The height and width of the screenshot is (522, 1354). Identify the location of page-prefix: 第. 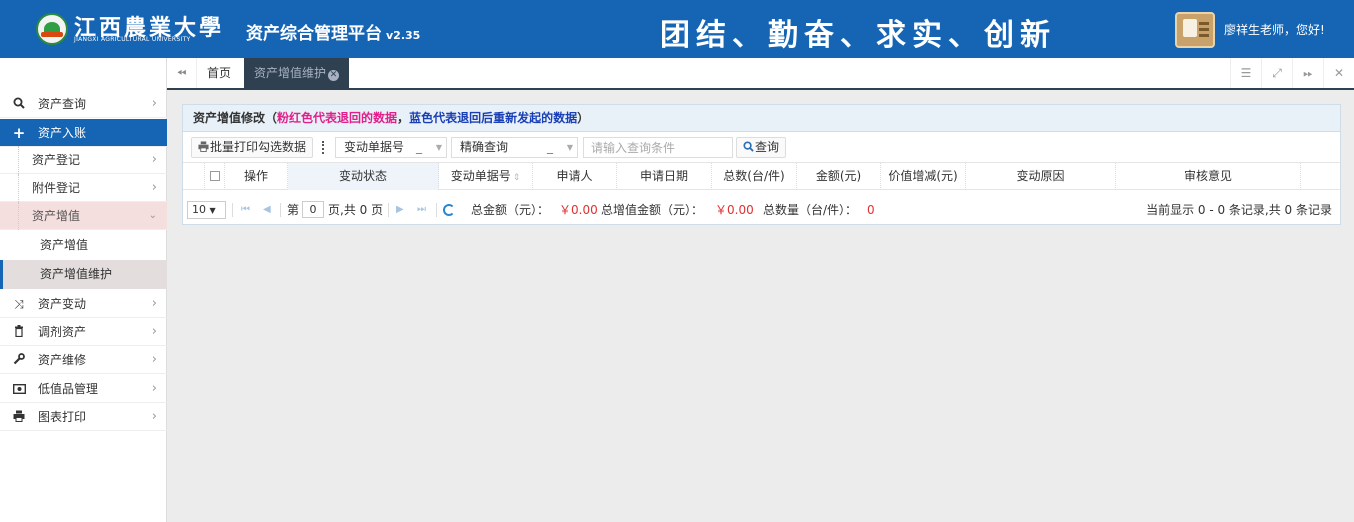
(293, 210).